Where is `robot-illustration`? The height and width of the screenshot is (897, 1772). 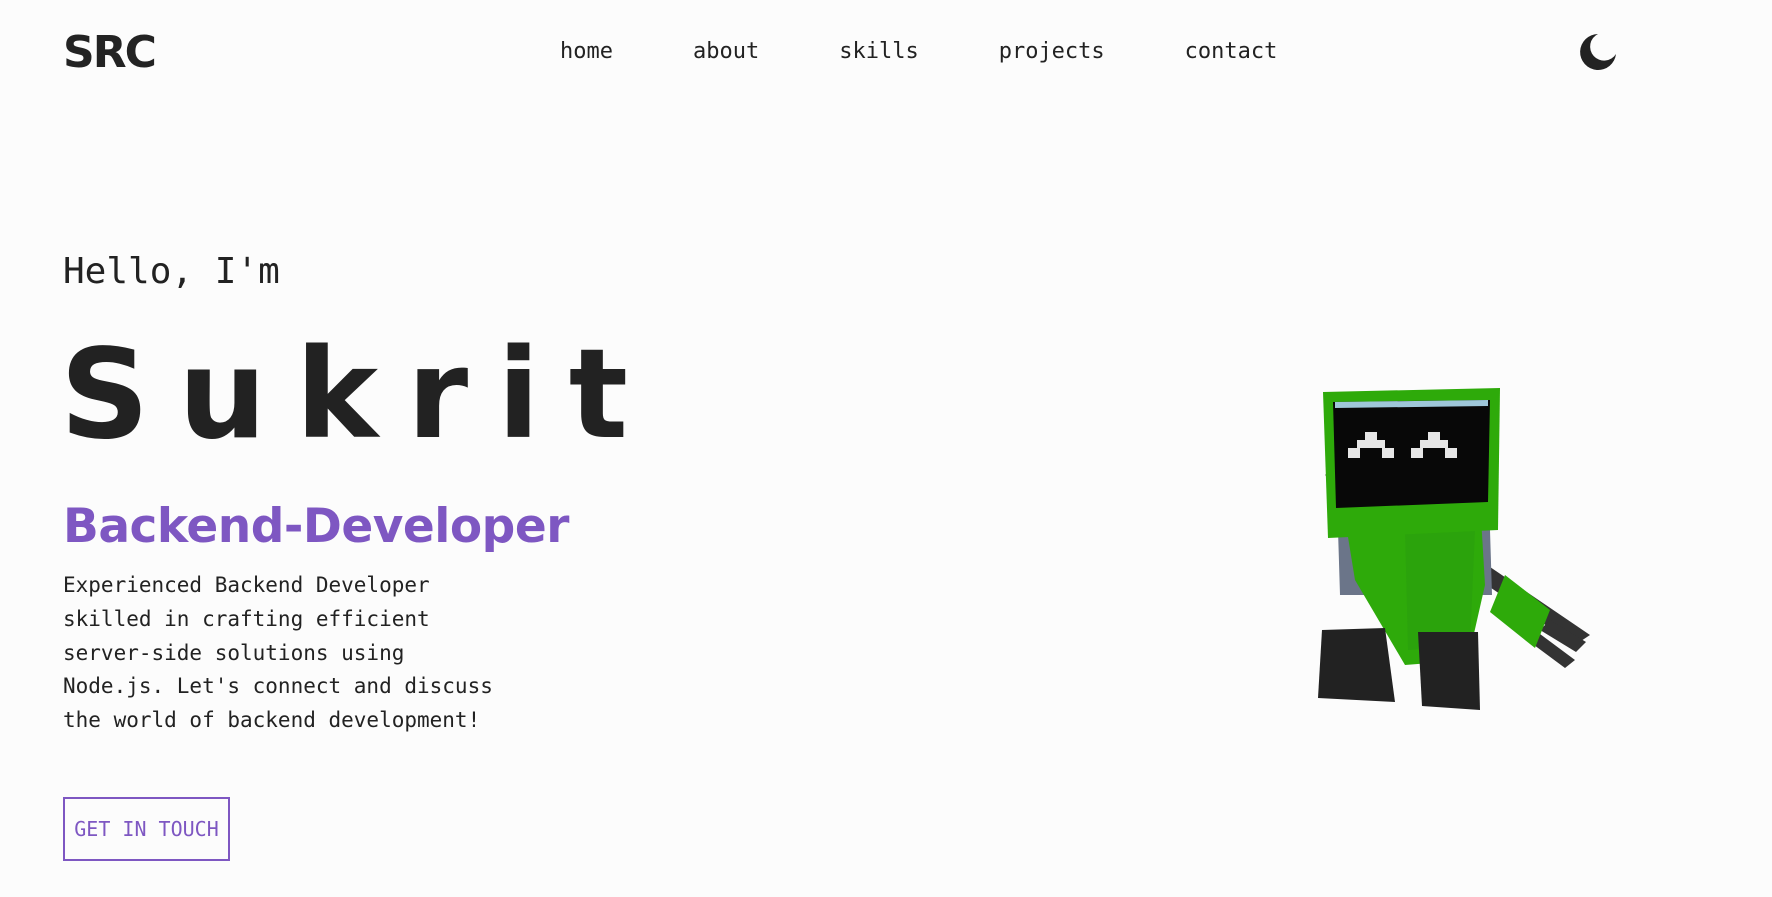 robot-illustration is located at coordinates (1454, 549).